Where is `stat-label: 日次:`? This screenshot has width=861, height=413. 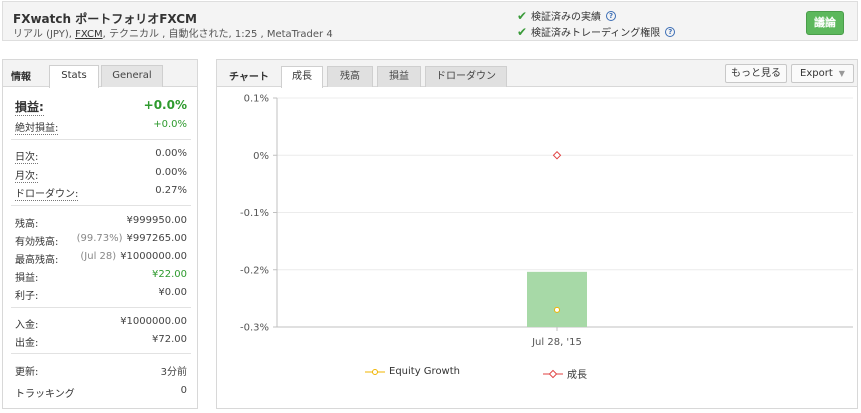
stat-label: 日次: is located at coordinates (27, 156).